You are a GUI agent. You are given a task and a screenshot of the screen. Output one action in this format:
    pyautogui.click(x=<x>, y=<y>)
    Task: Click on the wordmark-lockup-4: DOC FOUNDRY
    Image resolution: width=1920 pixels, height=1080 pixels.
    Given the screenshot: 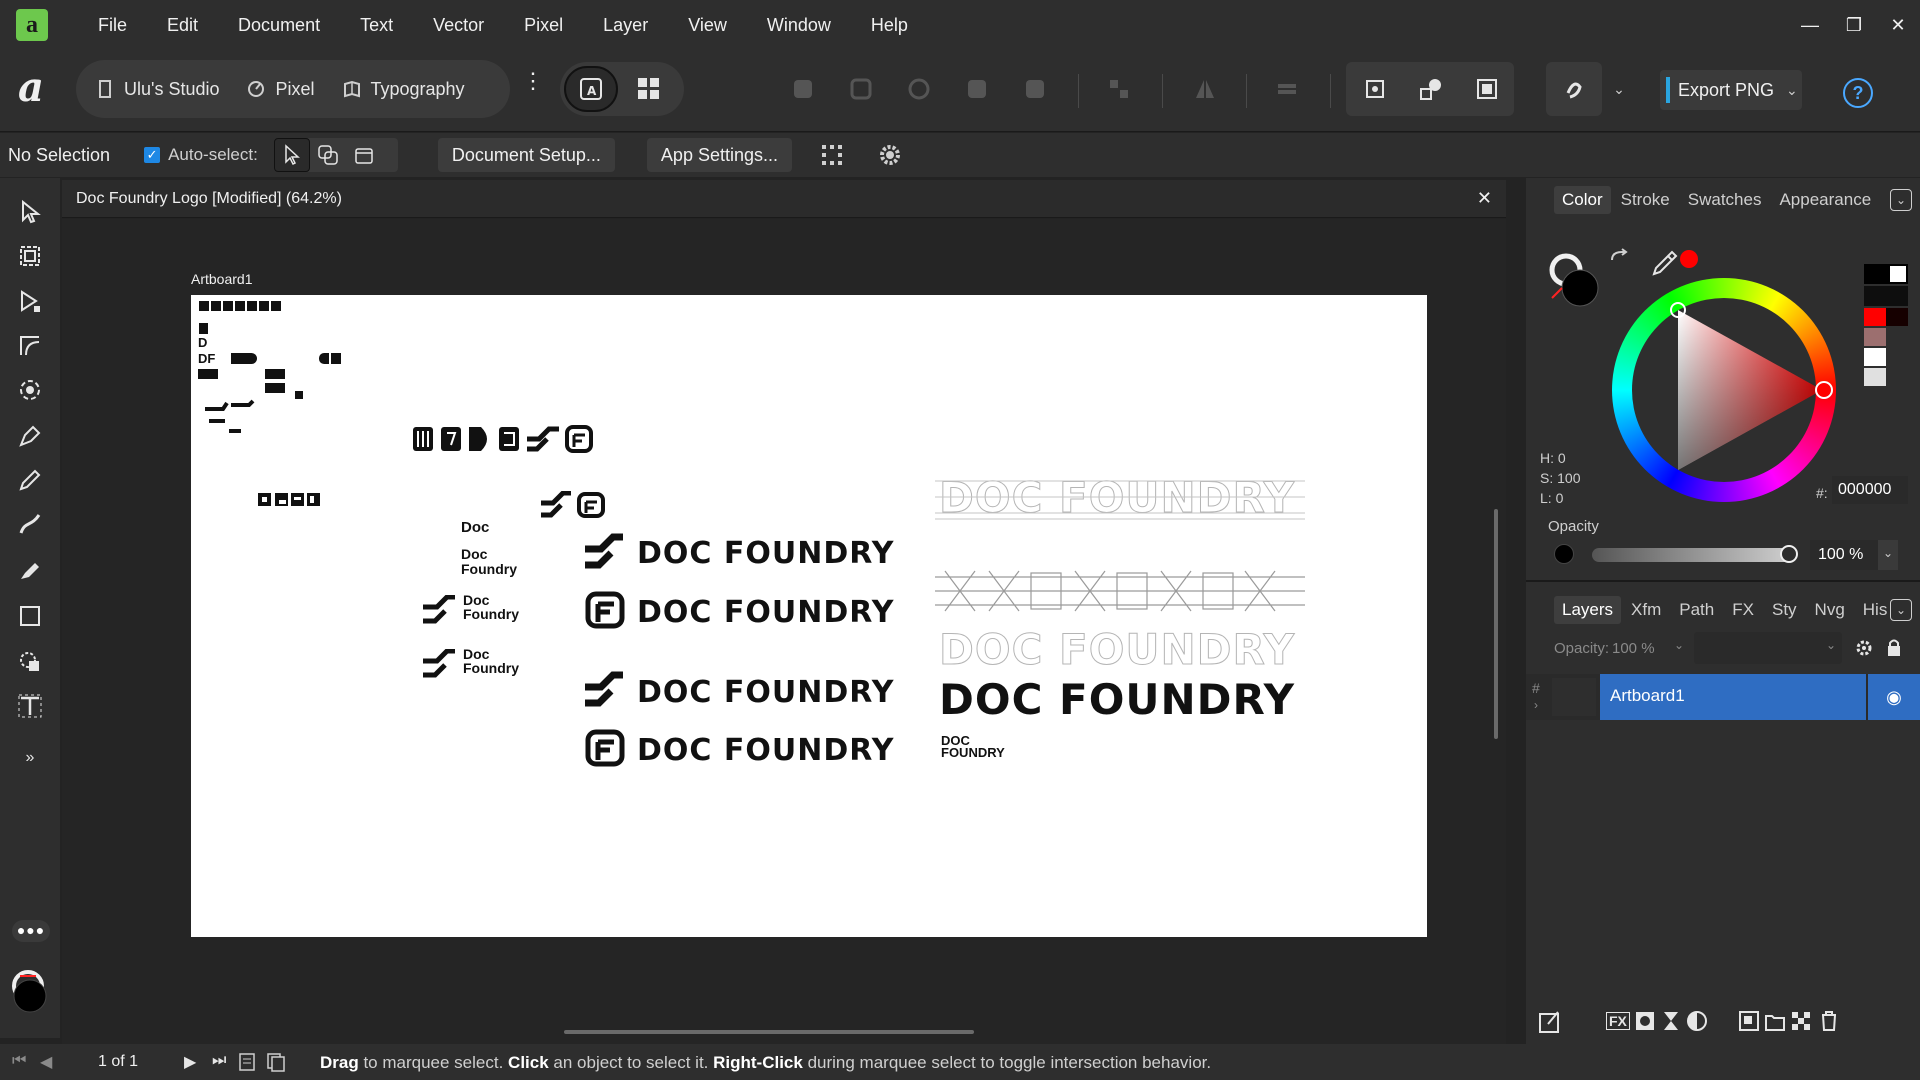 What is the action you would take?
    pyautogui.click(x=765, y=750)
    